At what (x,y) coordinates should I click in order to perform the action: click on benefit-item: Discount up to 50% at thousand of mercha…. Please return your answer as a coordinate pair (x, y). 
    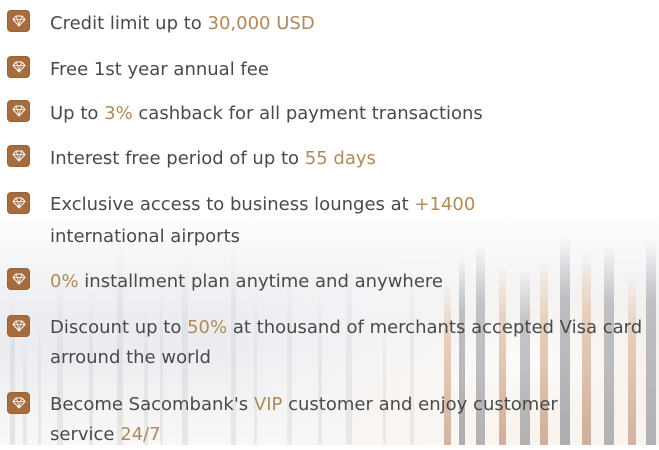
    Looking at the image, I should click on (329, 343).